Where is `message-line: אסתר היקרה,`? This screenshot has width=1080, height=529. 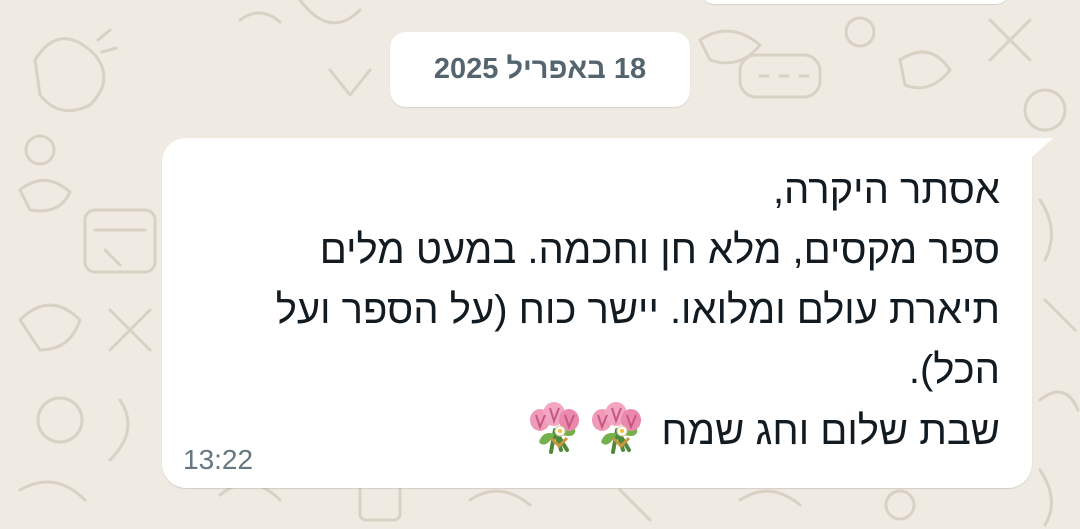 message-line: אסתר היקרה, is located at coordinates (886, 190).